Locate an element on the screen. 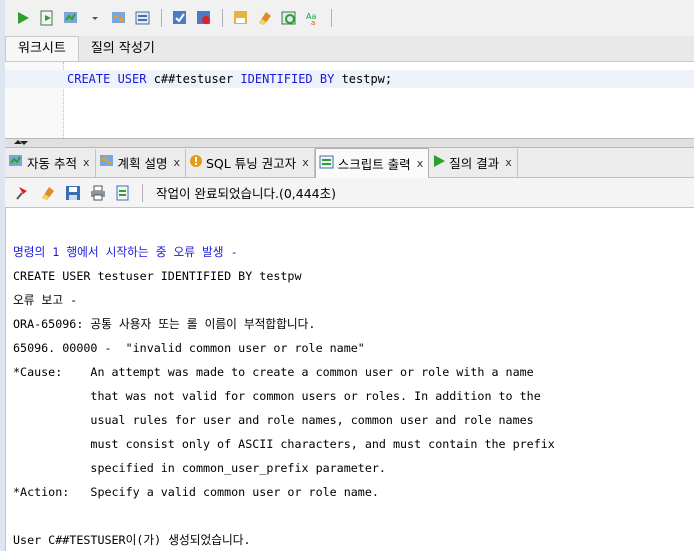 This screenshot has height=552, width=694. execution-status-text: 작업이 완료되었습니다.(0,444초) is located at coordinates (246, 193).